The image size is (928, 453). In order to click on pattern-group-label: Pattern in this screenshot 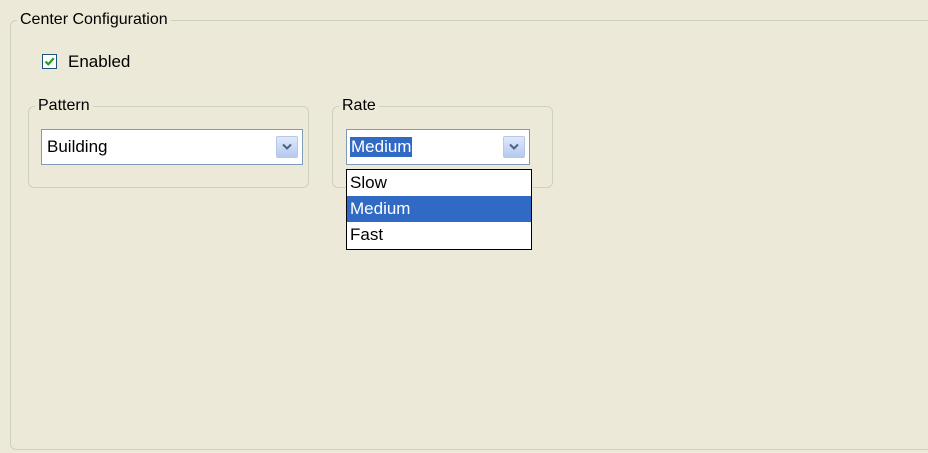, I will do `click(64, 106)`.